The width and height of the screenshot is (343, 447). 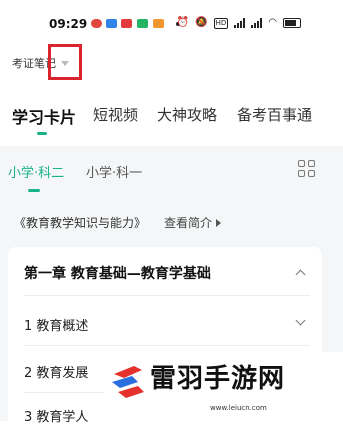 What do you see at coordinates (238, 408) in the screenshot?
I see `watermark-url: www.leiucn.com` at bounding box center [238, 408].